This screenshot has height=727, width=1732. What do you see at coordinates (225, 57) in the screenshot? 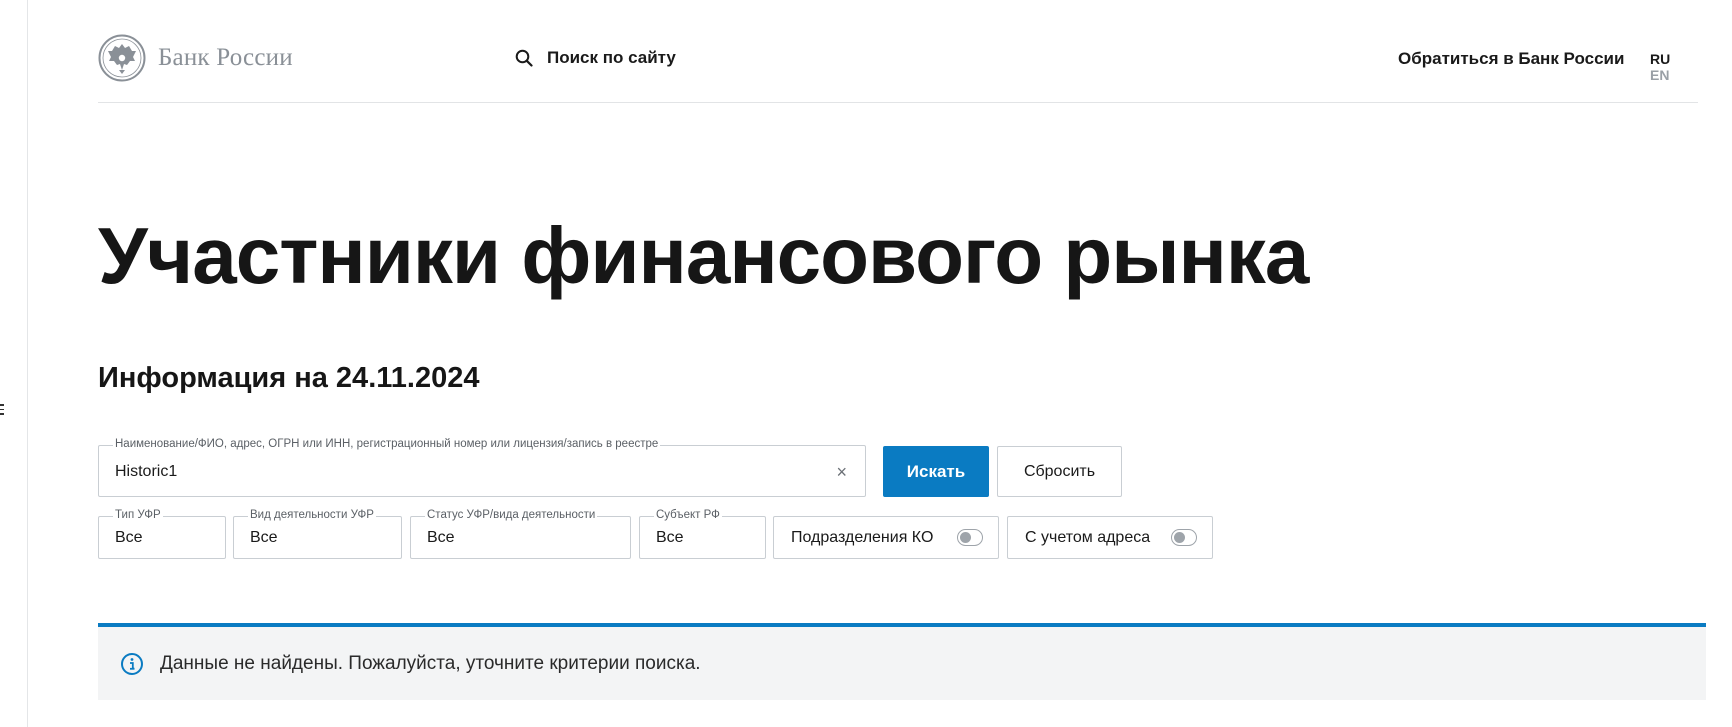
I see `logo-text: Банк России` at bounding box center [225, 57].